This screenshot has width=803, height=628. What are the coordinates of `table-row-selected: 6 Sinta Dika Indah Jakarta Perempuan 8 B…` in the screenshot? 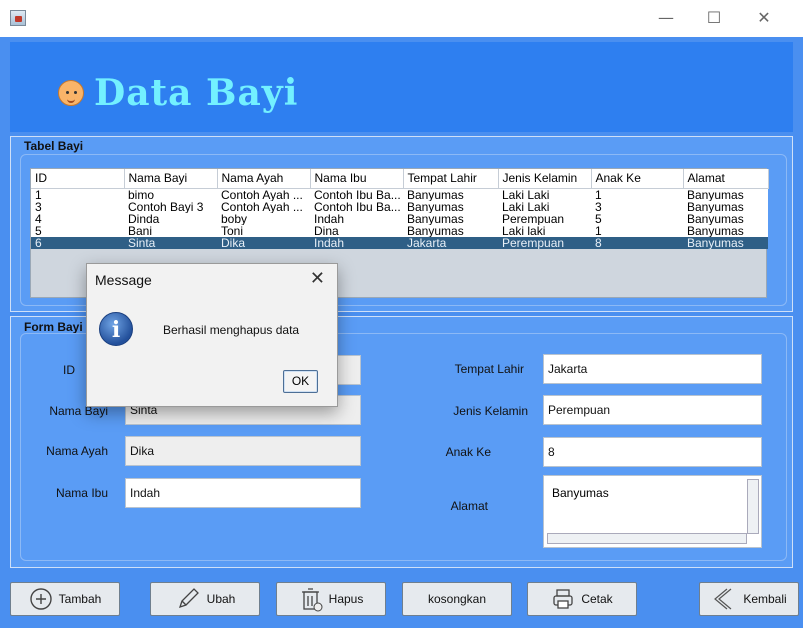 It's located at (399, 242).